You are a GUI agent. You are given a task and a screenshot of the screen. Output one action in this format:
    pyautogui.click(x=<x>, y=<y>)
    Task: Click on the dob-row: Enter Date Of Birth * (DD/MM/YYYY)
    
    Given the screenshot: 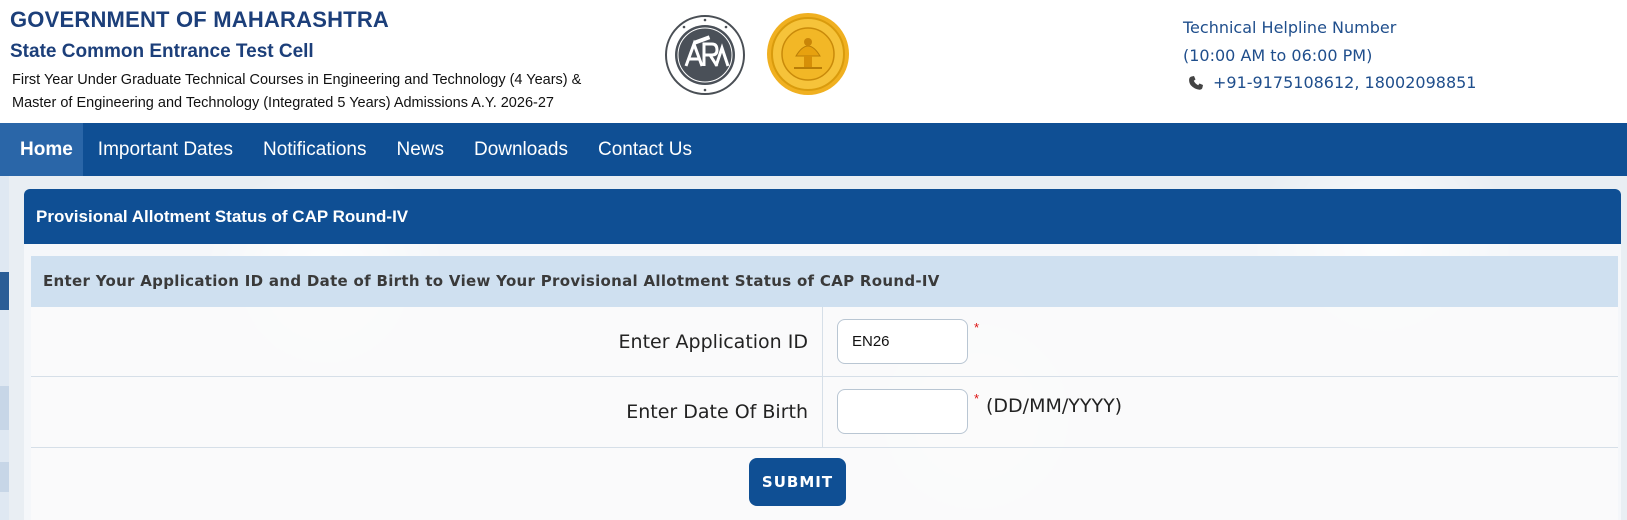 What is the action you would take?
    pyautogui.click(x=824, y=412)
    